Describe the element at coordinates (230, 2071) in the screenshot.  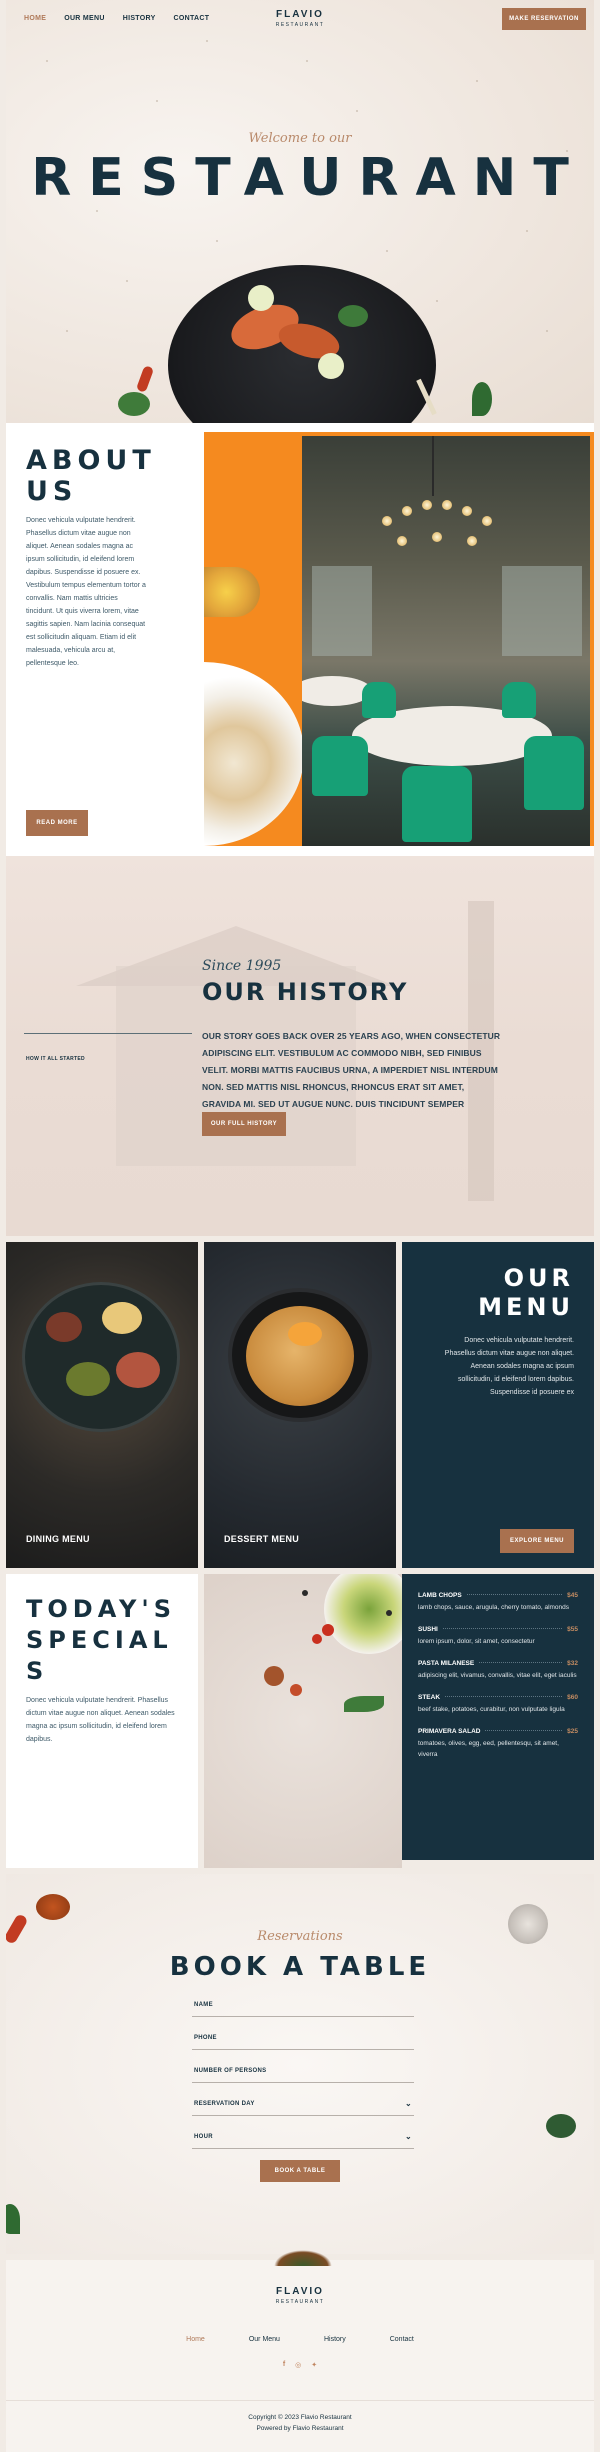
I see `persons-field-label: NUMBER OF PERSONS` at that location.